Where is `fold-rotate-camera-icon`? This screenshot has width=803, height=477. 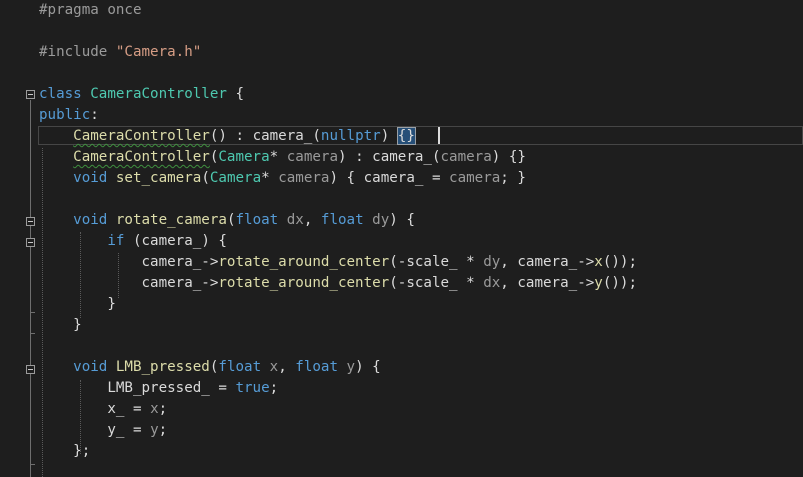
fold-rotate-camera-icon is located at coordinates (30, 221).